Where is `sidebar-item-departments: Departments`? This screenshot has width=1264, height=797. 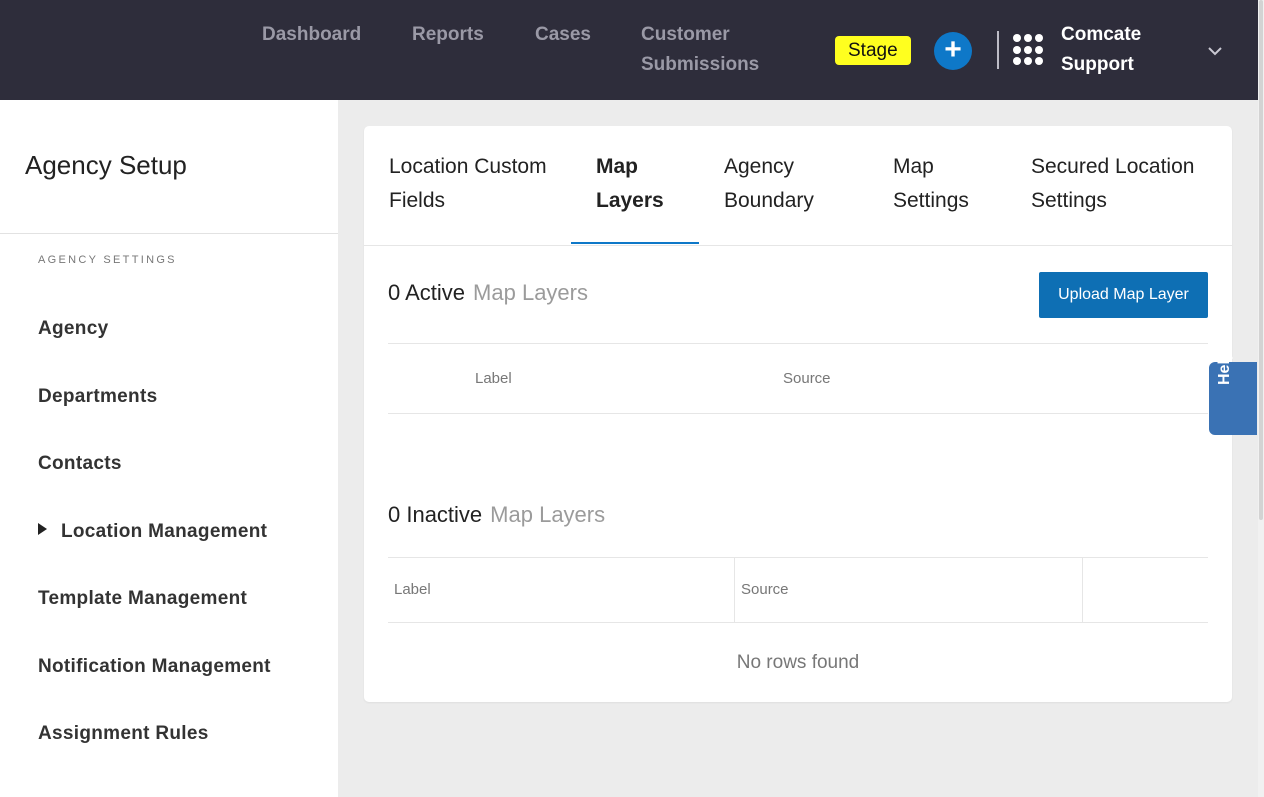 sidebar-item-departments: Departments is located at coordinates (97, 397).